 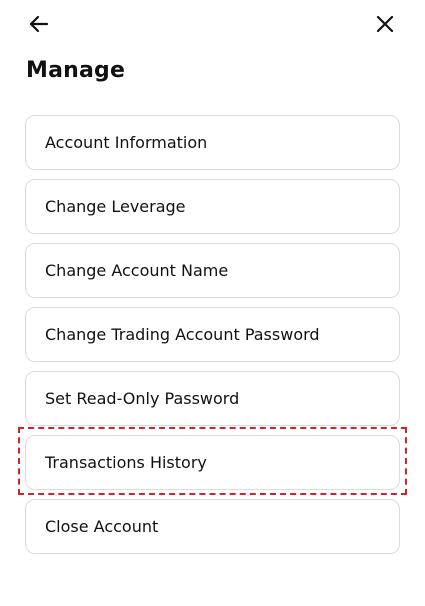 I want to click on close-button, so click(x=385, y=24).